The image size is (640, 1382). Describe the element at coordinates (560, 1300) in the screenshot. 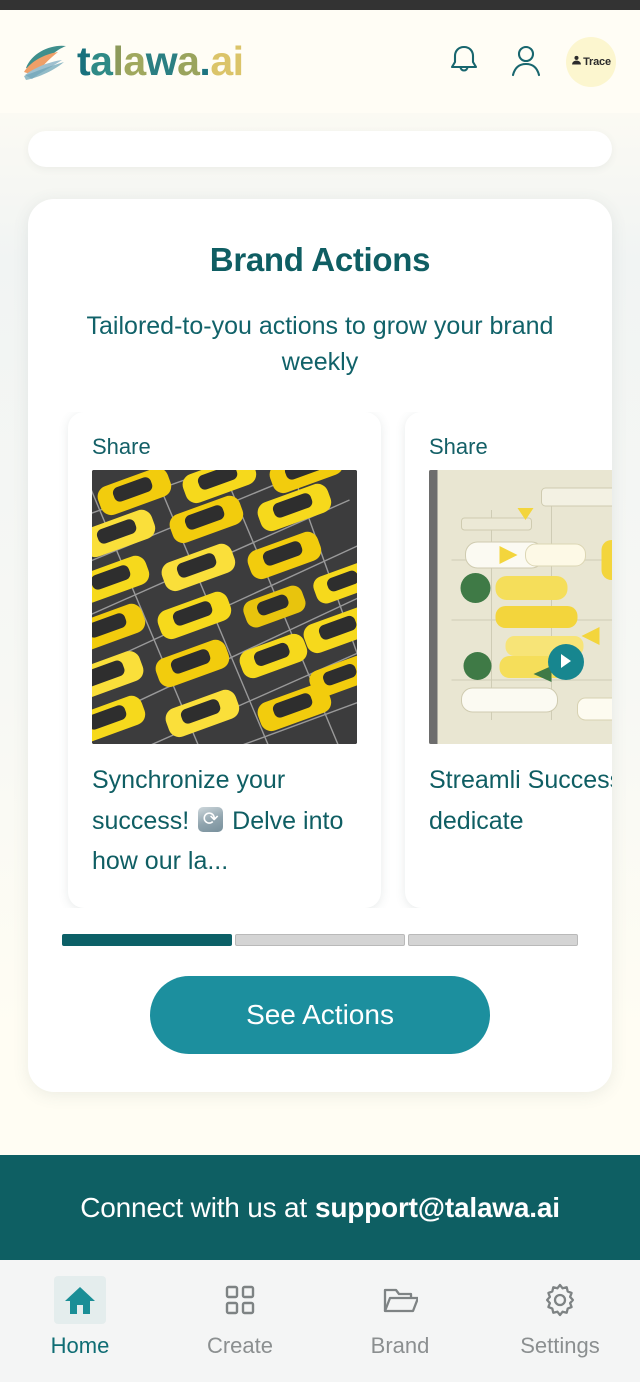

I see `gear-icon` at that location.